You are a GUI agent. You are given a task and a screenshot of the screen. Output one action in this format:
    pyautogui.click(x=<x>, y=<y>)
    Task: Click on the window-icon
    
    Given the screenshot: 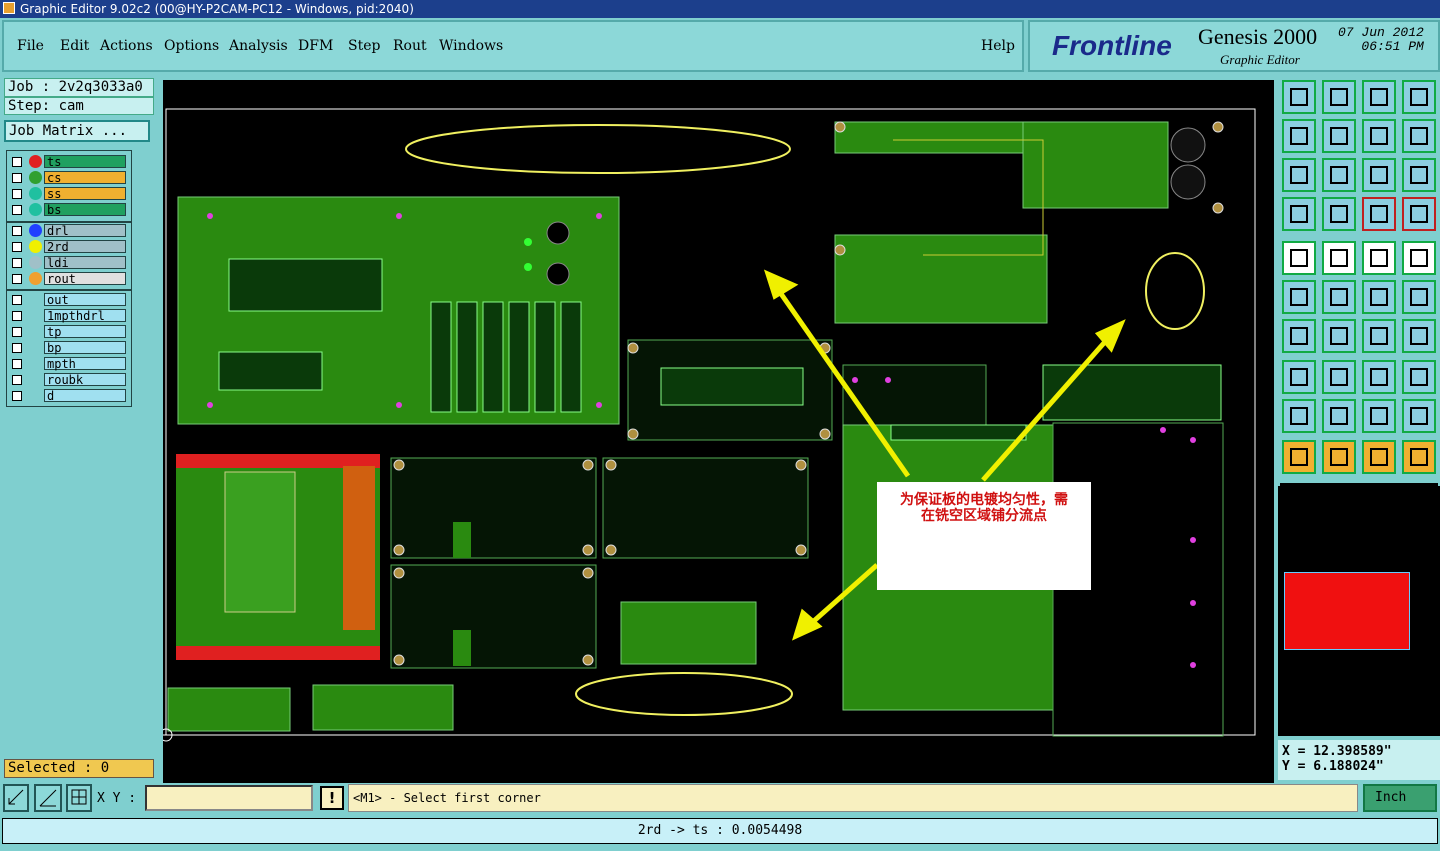 What is the action you would take?
    pyautogui.click(x=1419, y=97)
    